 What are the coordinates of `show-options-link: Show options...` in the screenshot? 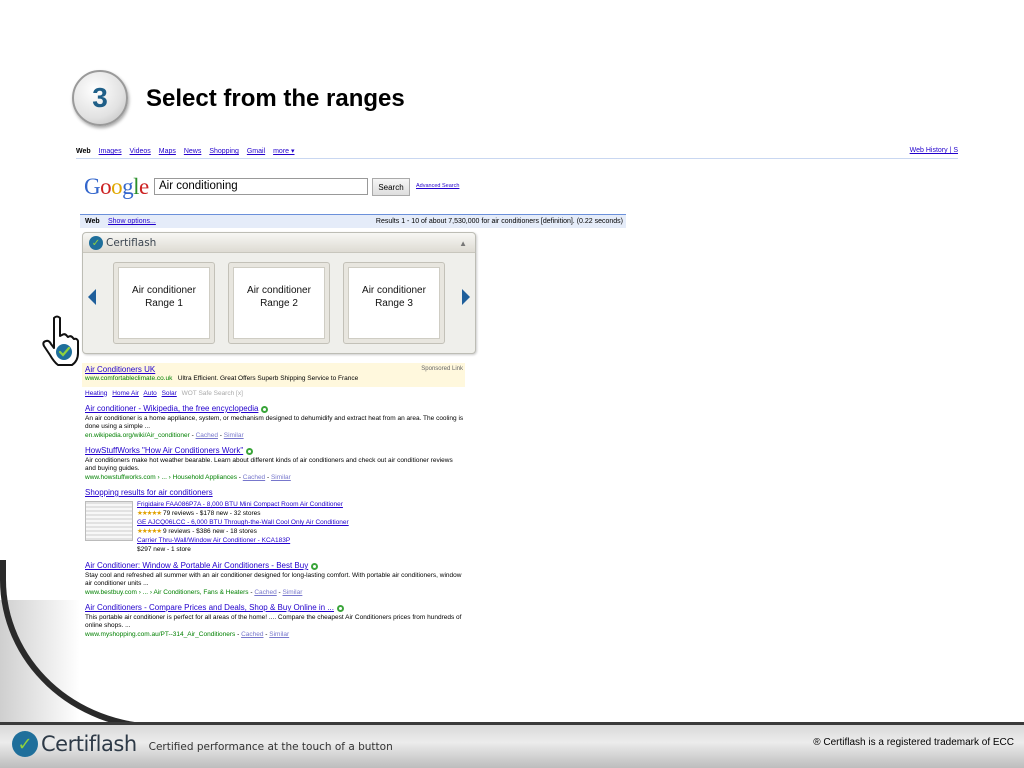 It's located at (132, 221).